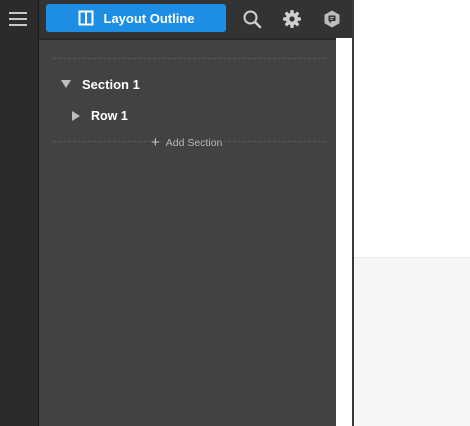 This screenshot has width=470, height=426. What do you see at coordinates (155, 142) in the screenshot?
I see `plus-icon: +` at bounding box center [155, 142].